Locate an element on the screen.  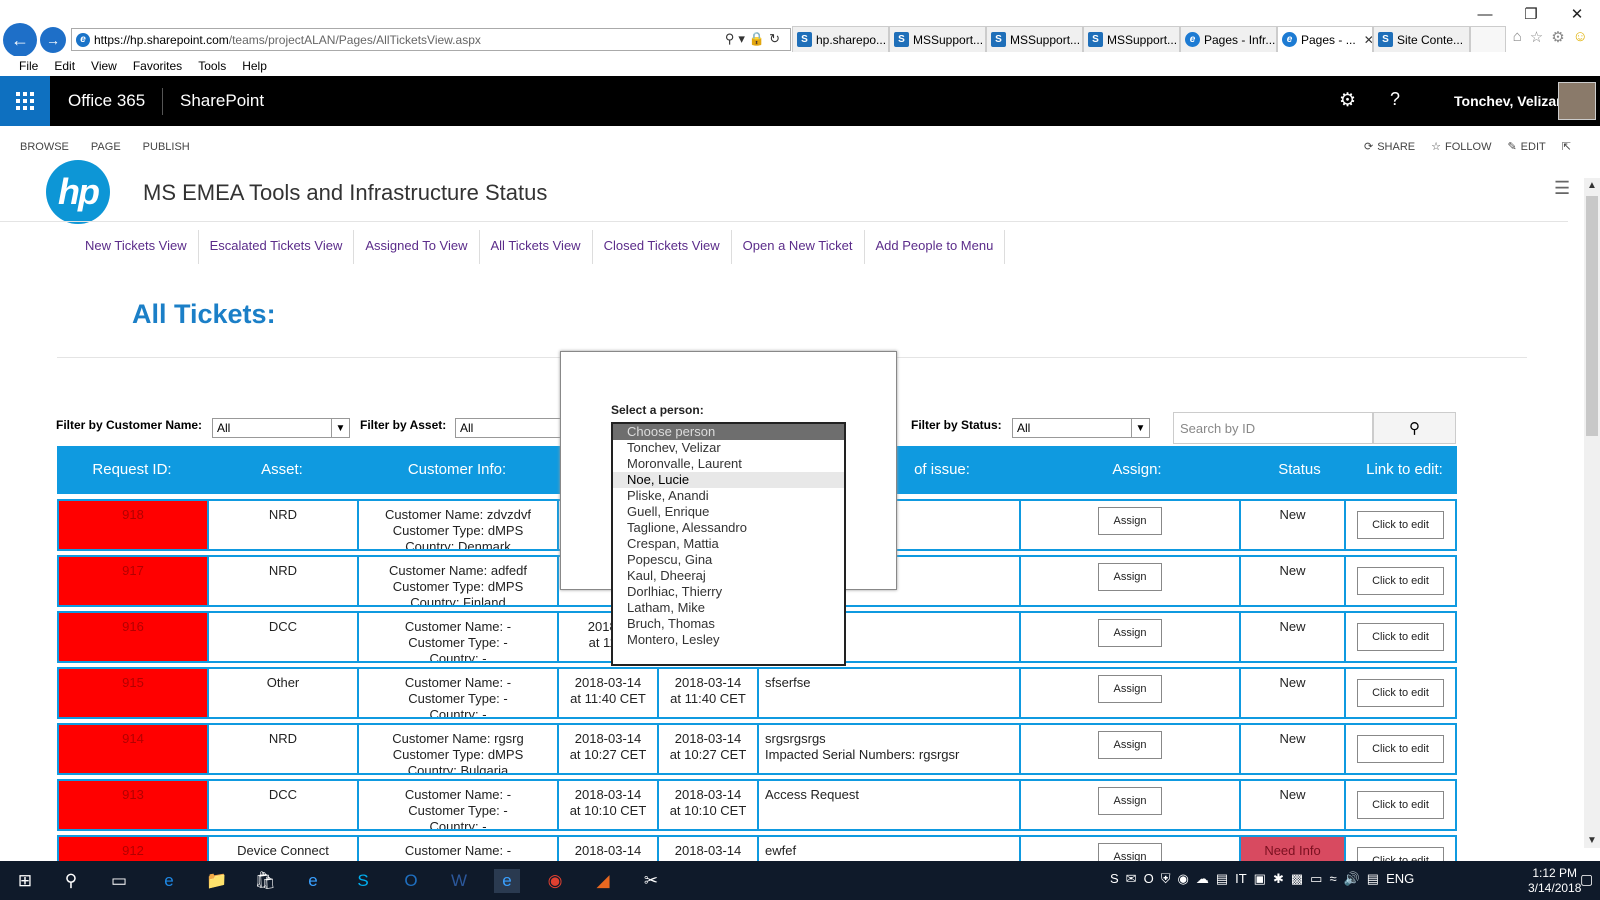
focus-icon: ⇱ is located at coordinates (1566, 146).